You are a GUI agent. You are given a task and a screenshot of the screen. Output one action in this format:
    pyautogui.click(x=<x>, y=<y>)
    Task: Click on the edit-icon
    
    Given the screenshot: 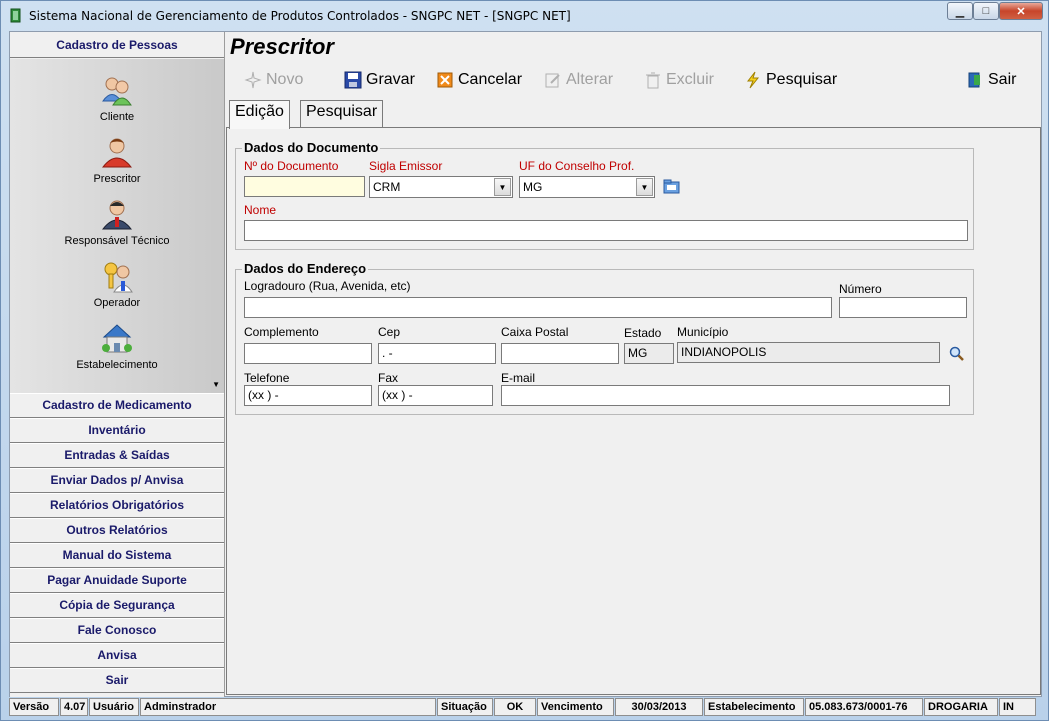 What is the action you would take?
    pyautogui.click(x=552, y=80)
    